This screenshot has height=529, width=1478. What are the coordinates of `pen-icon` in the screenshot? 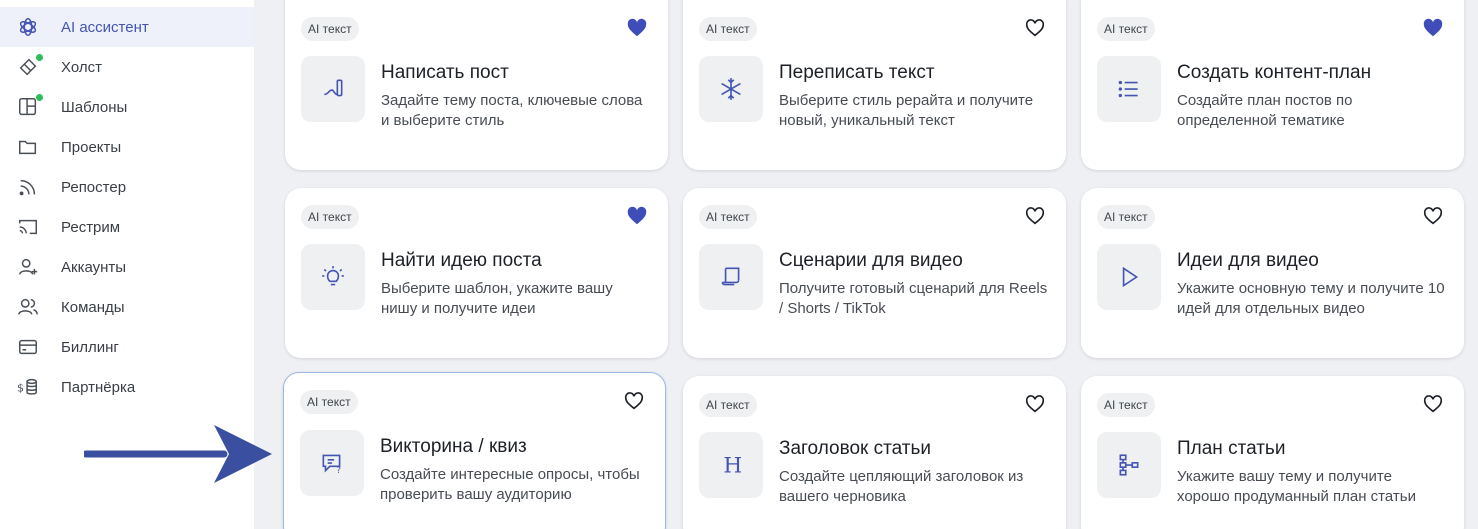 It's located at (333, 89).